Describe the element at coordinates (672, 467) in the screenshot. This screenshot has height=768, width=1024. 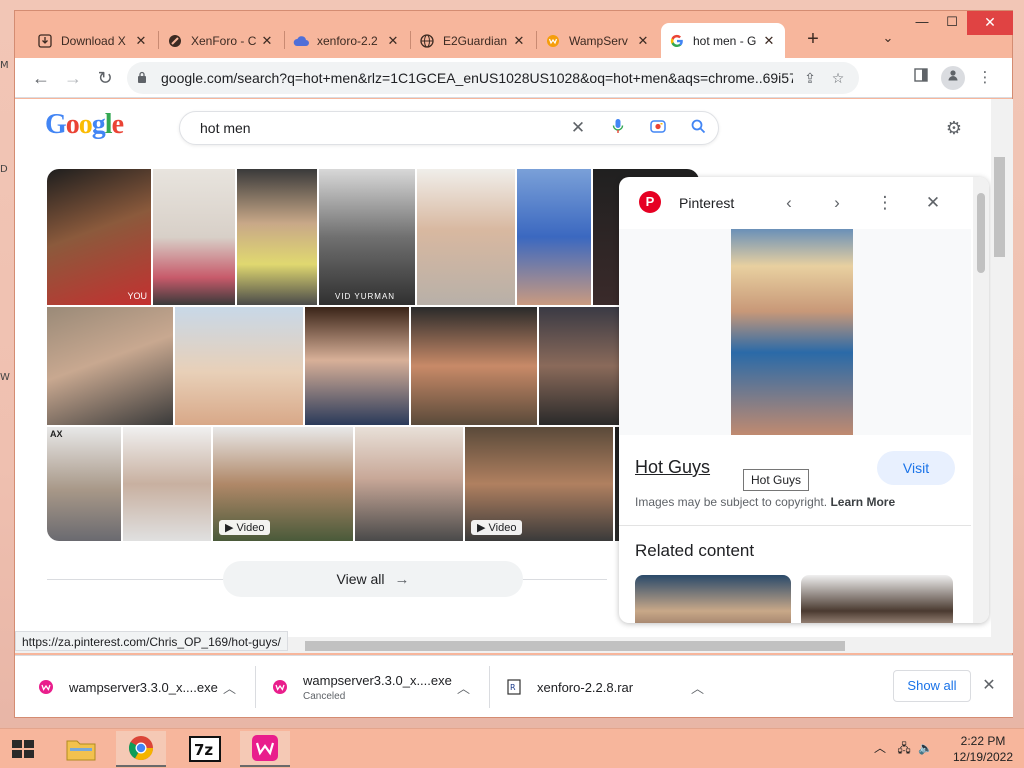
I see `preview-title-link: Hot Guys` at that location.